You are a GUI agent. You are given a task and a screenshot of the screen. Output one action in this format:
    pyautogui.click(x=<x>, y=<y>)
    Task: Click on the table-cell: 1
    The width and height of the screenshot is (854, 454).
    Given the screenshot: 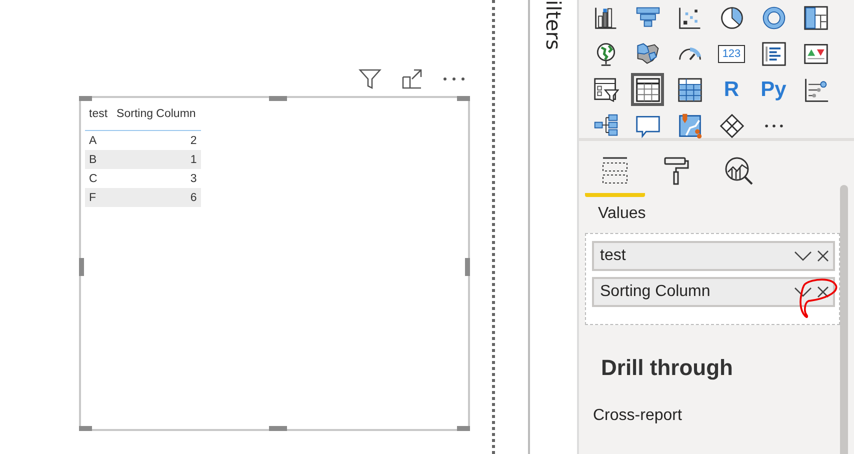 What is the action you would take?
    pyautogui.click(x=156, y=159)
    